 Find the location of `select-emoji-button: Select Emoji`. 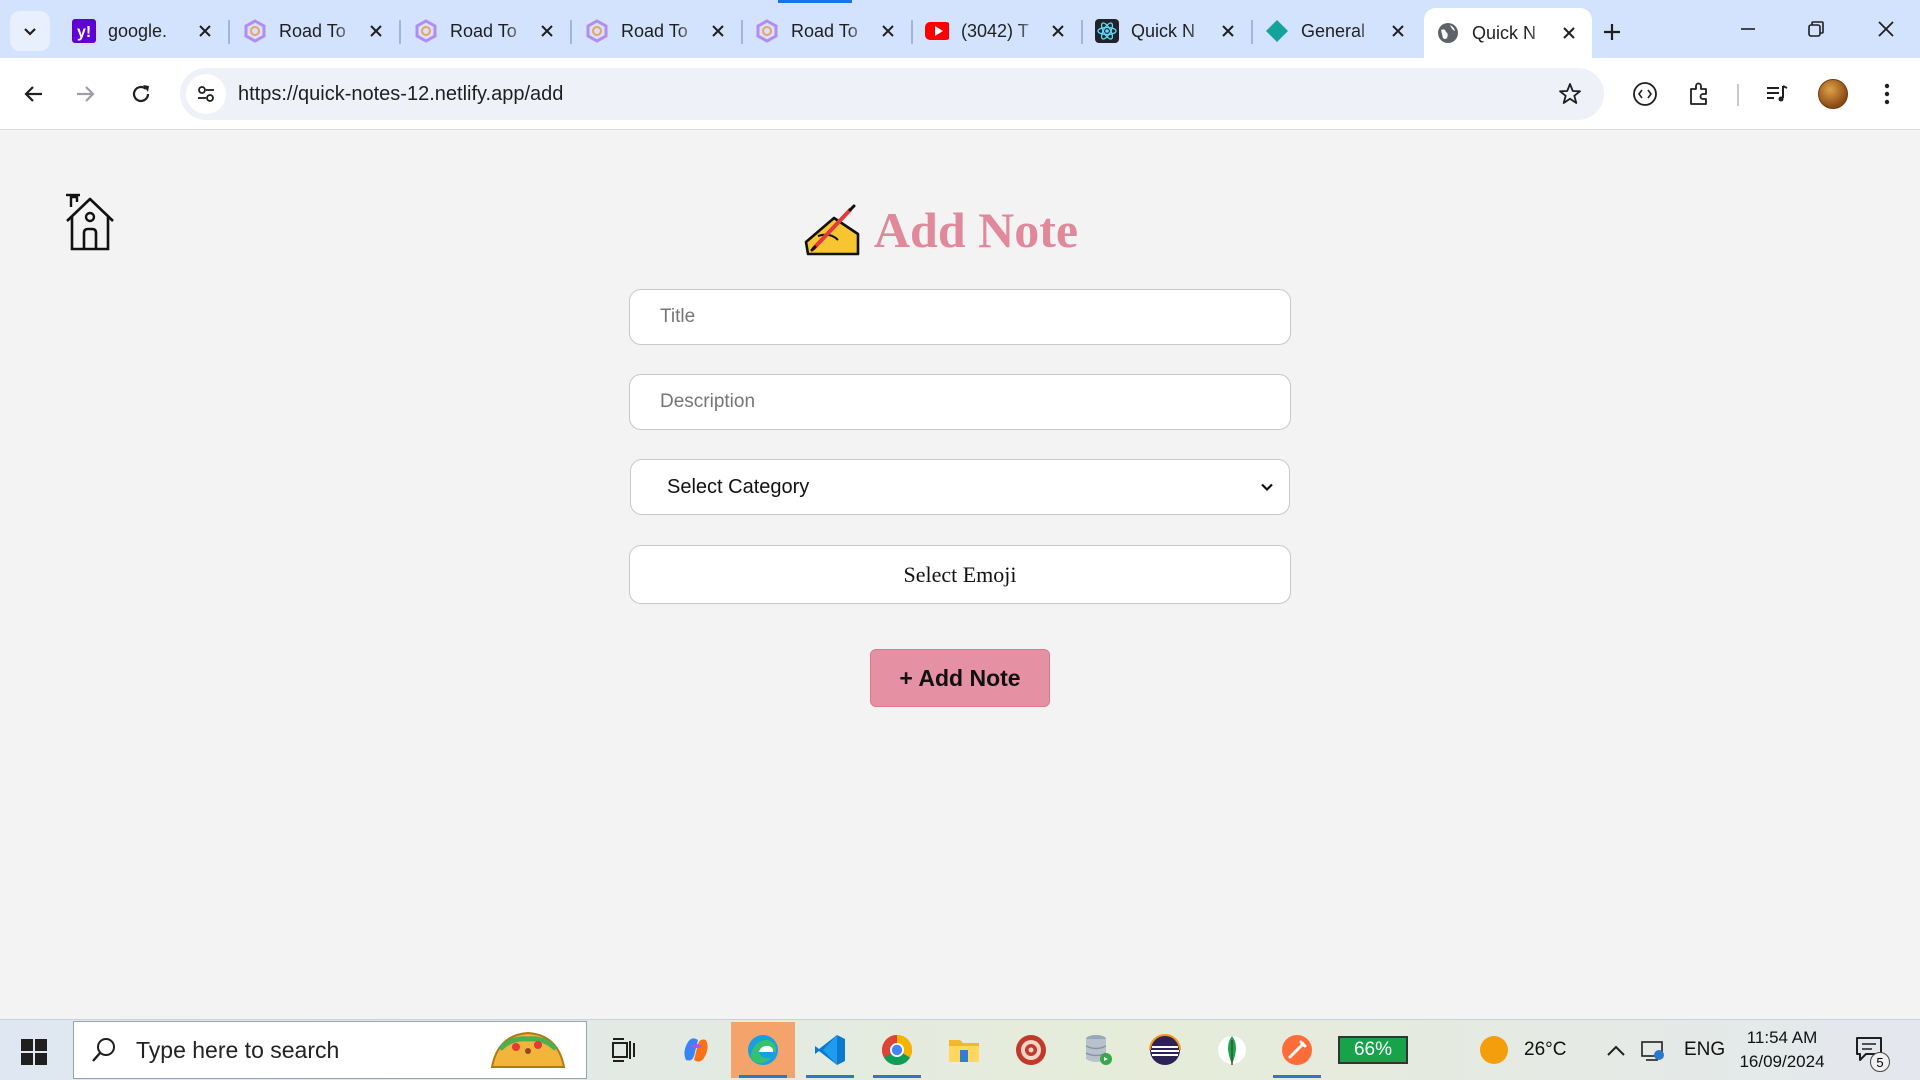

select-emoji-button: Select Emoji is located at coordinates (960, 574).